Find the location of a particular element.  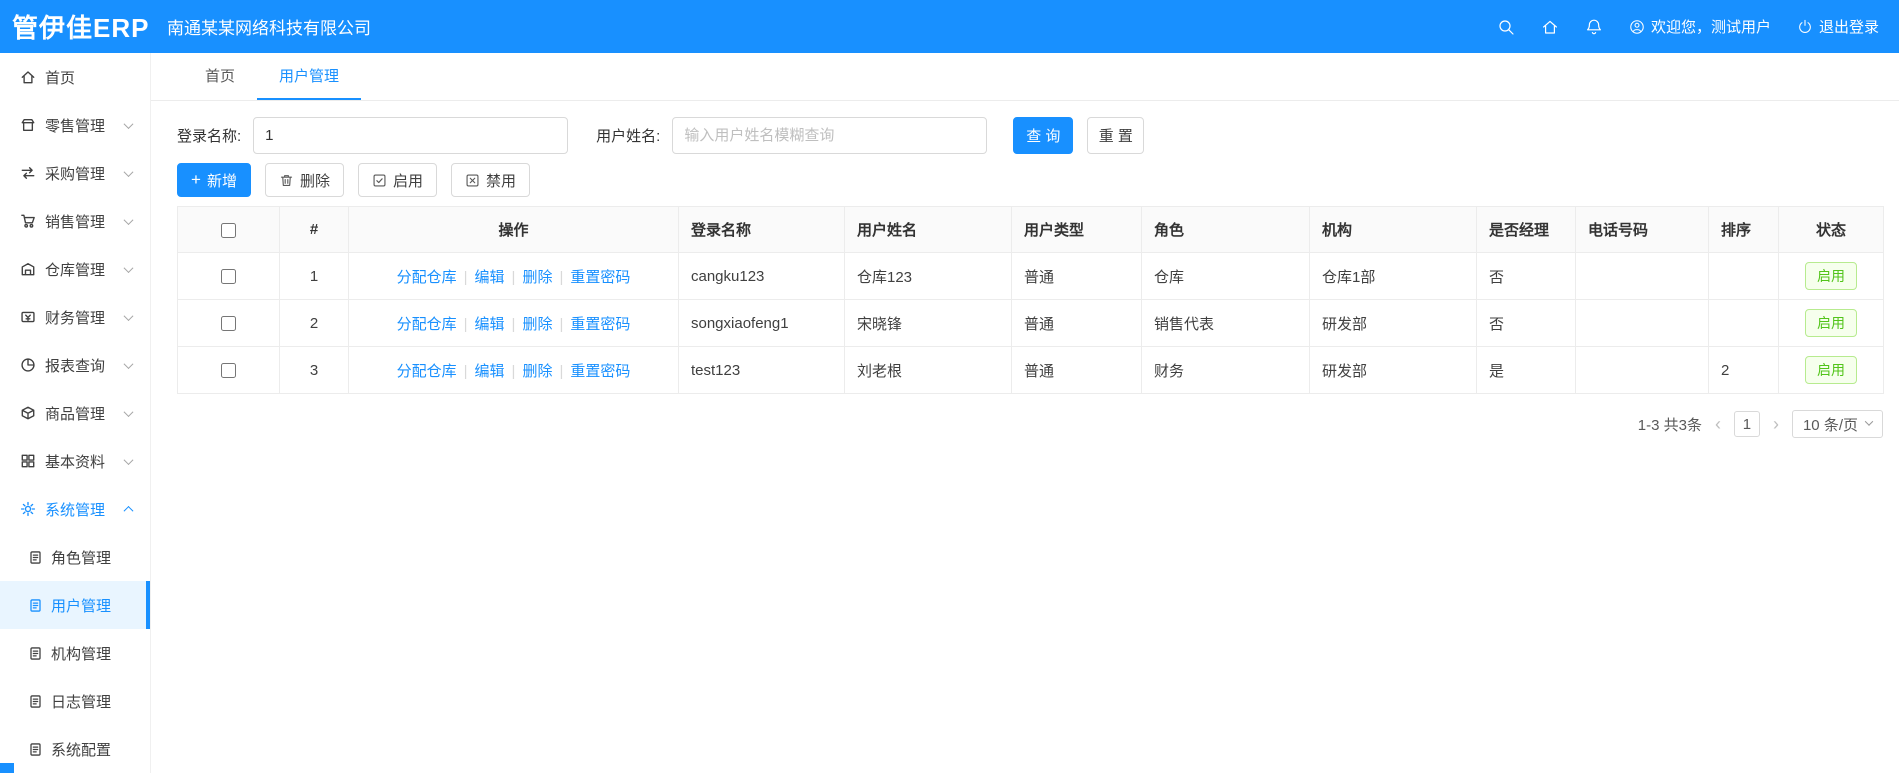

sidebar-item-home: 首页 is located at coordinates (75, 77).